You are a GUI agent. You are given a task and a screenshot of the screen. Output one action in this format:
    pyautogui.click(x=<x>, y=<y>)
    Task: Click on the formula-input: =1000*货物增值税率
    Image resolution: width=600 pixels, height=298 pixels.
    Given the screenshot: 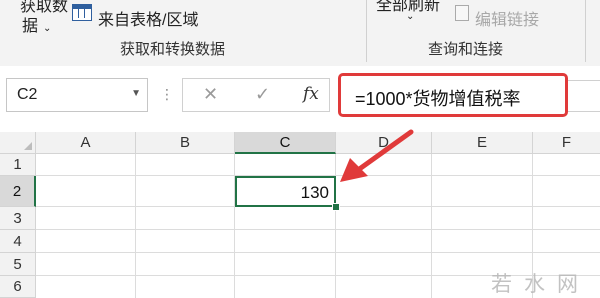 What is the action you would take?
    pyautogui.click(x=453, y=95)
    